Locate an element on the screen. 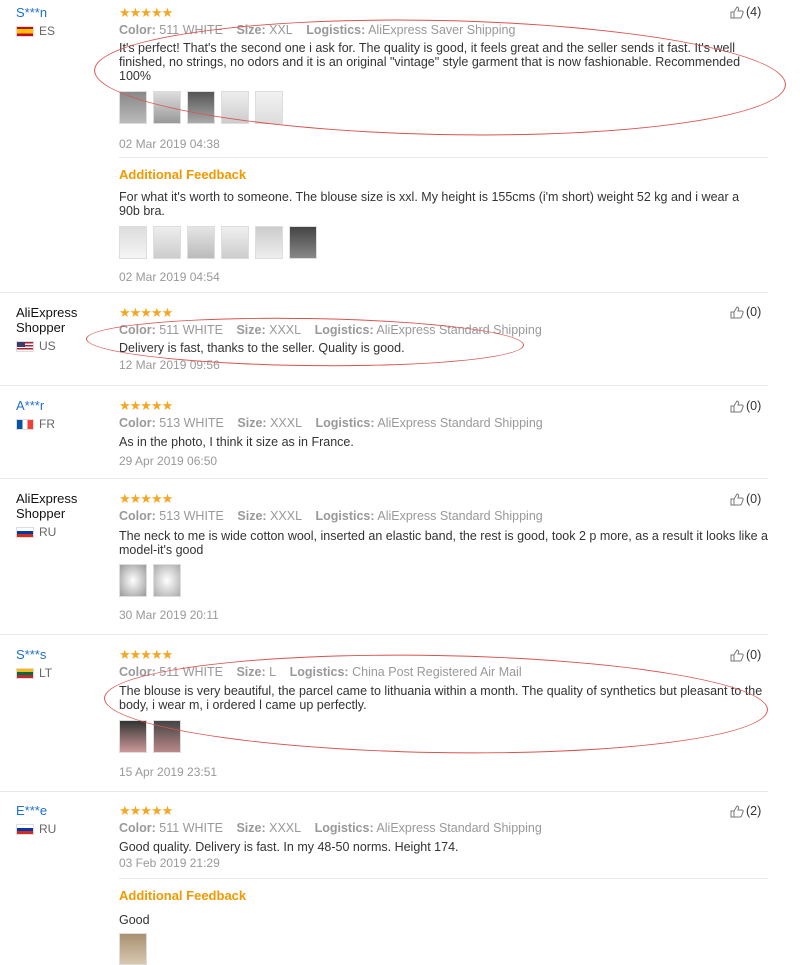 Image resolution: width=800 pixels, height=965 pixels. size-value: XXL is located at coordinates (281, 30).